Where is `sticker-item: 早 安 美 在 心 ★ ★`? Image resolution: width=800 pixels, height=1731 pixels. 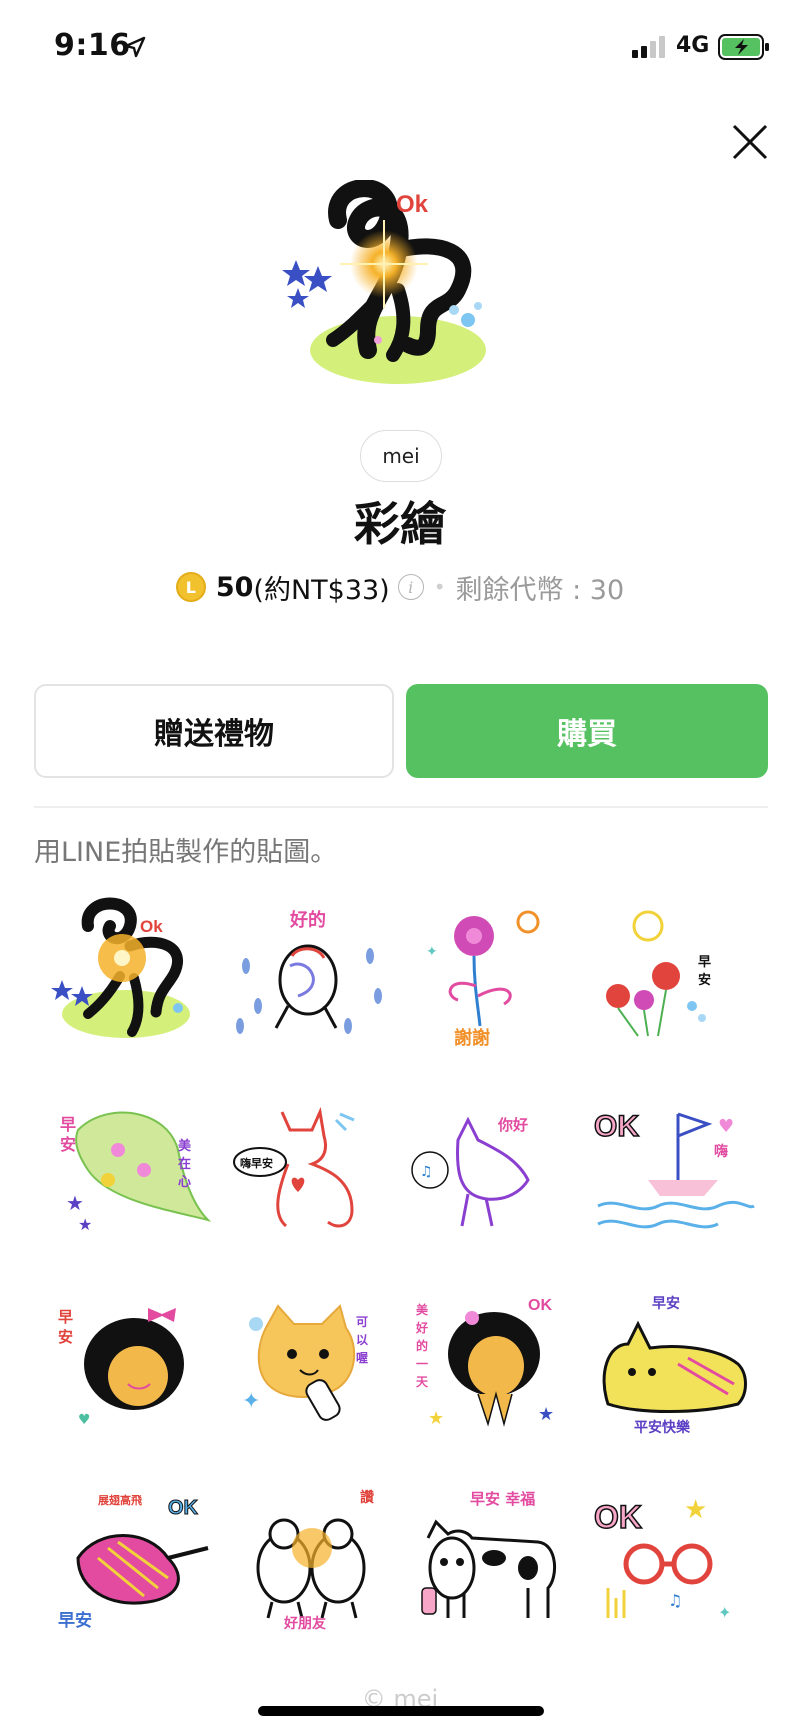 sticker-item: 早 安 美 在 心 ★ ★ is located at coordinates (133, 1170).